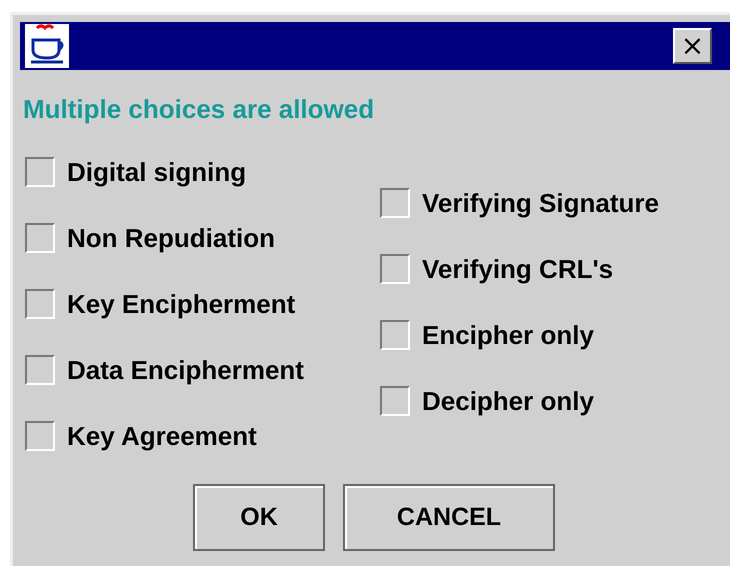 The width and height of the screenshot is (730, 566). Describe the element at coordinates (449, 517) in the screenshot. I see `cancel-button: CANCEL` at that location.